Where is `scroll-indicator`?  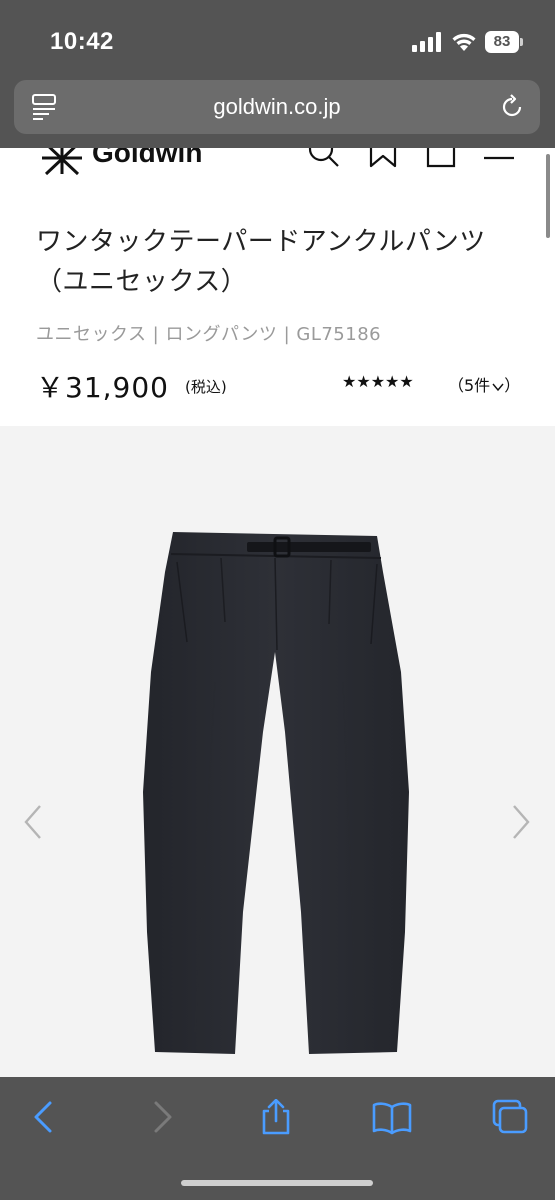 scroll-indicator is located at coordinates (548, 196).